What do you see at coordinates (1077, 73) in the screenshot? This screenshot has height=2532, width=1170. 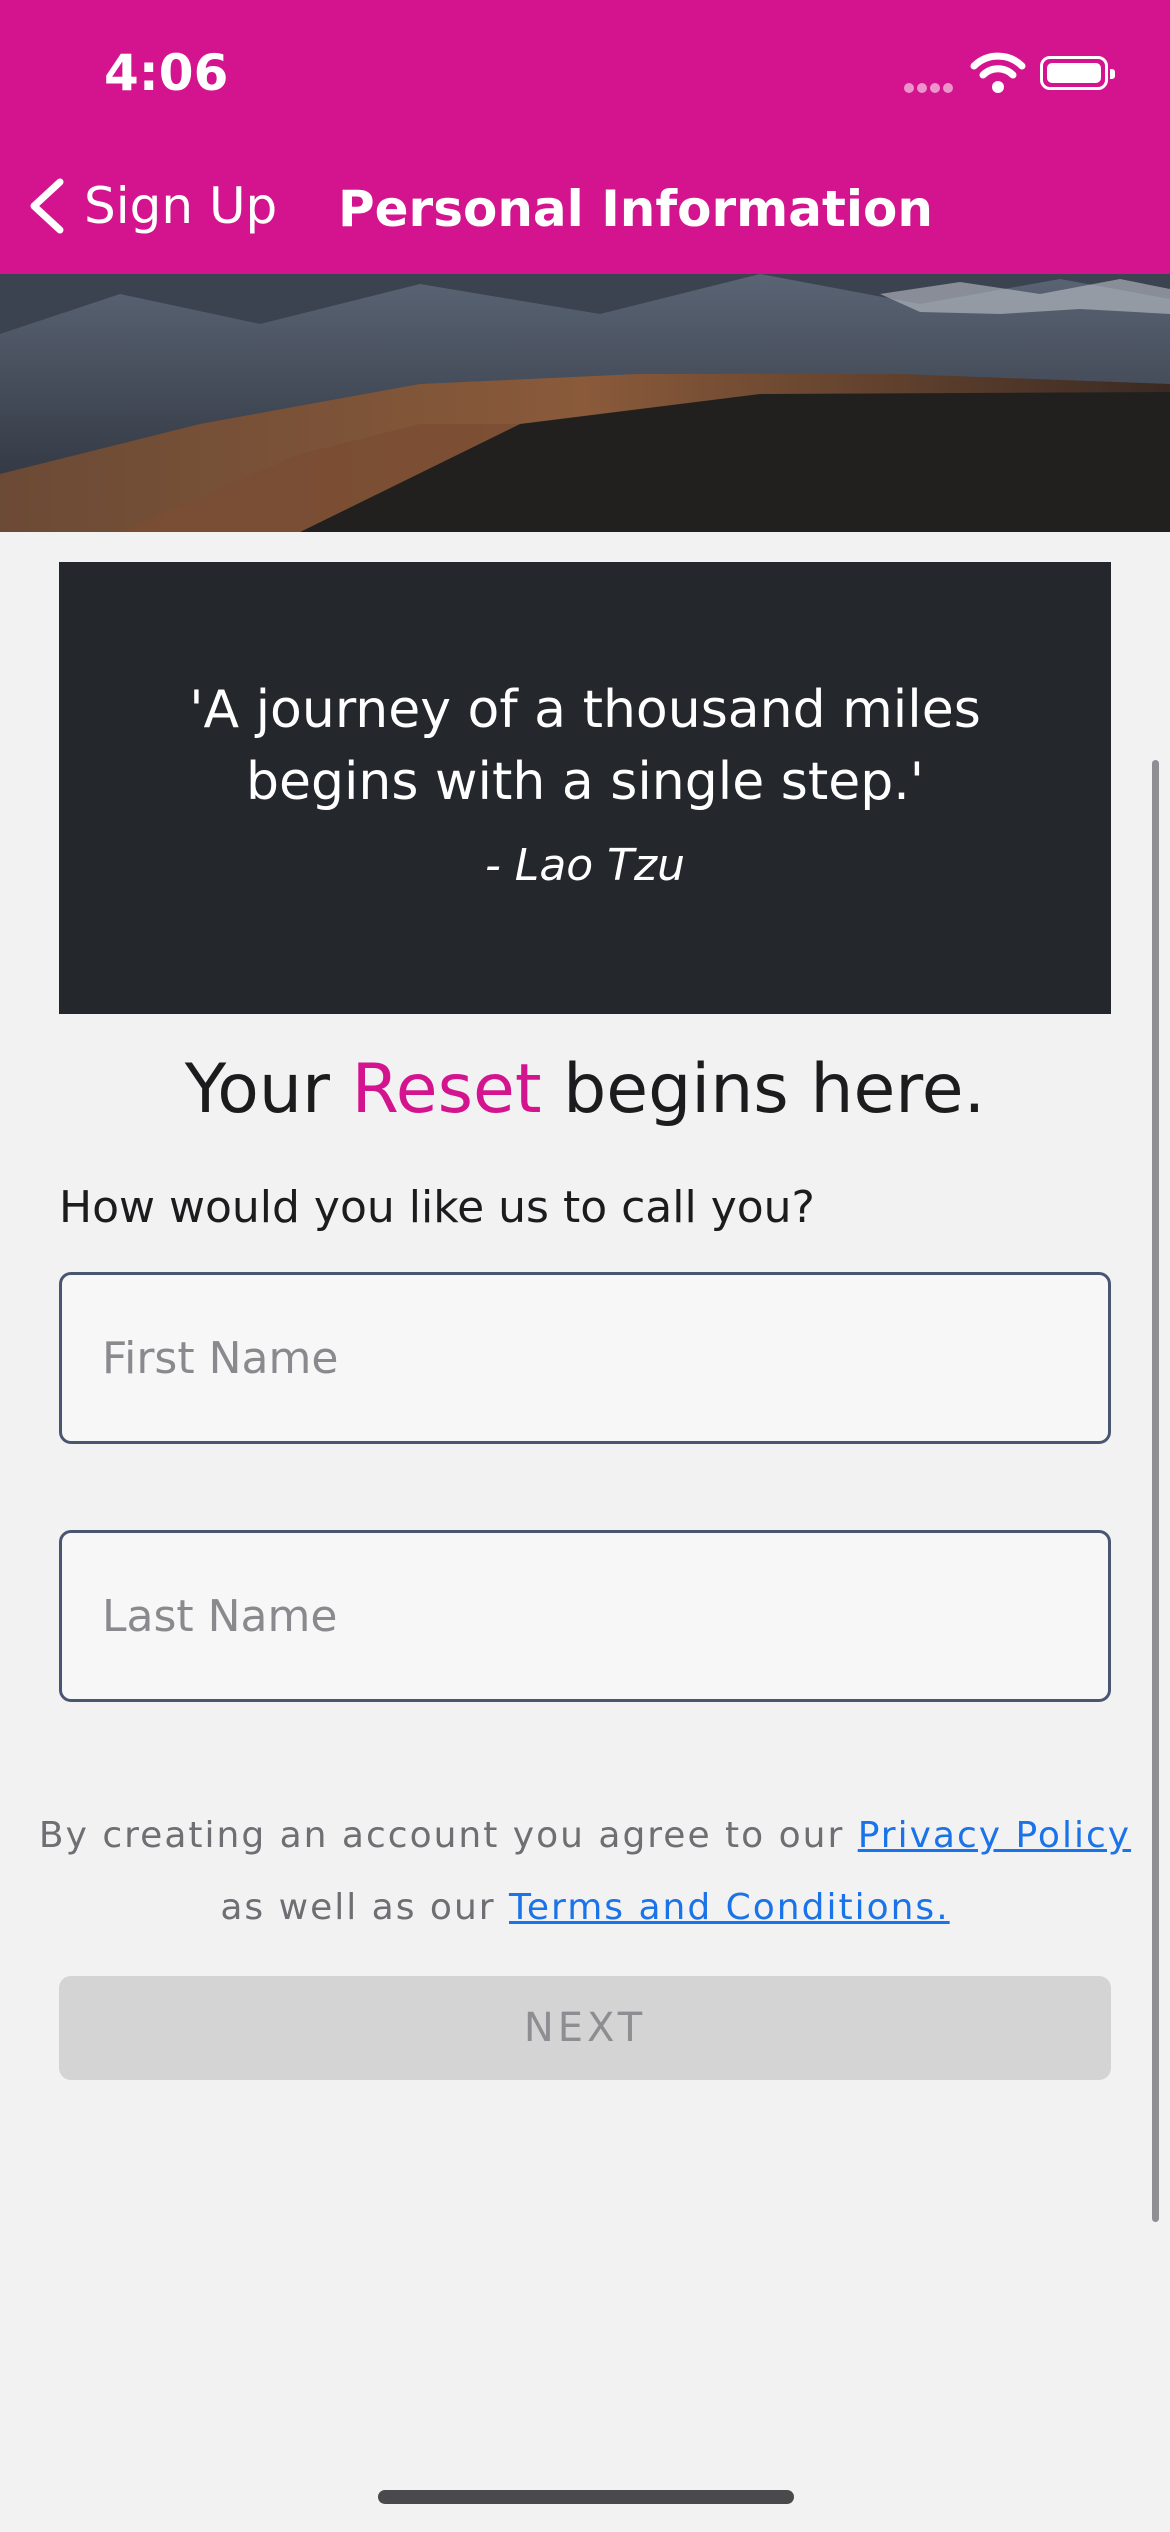 I see `battery-icon` at bounding box center [1077, 73].